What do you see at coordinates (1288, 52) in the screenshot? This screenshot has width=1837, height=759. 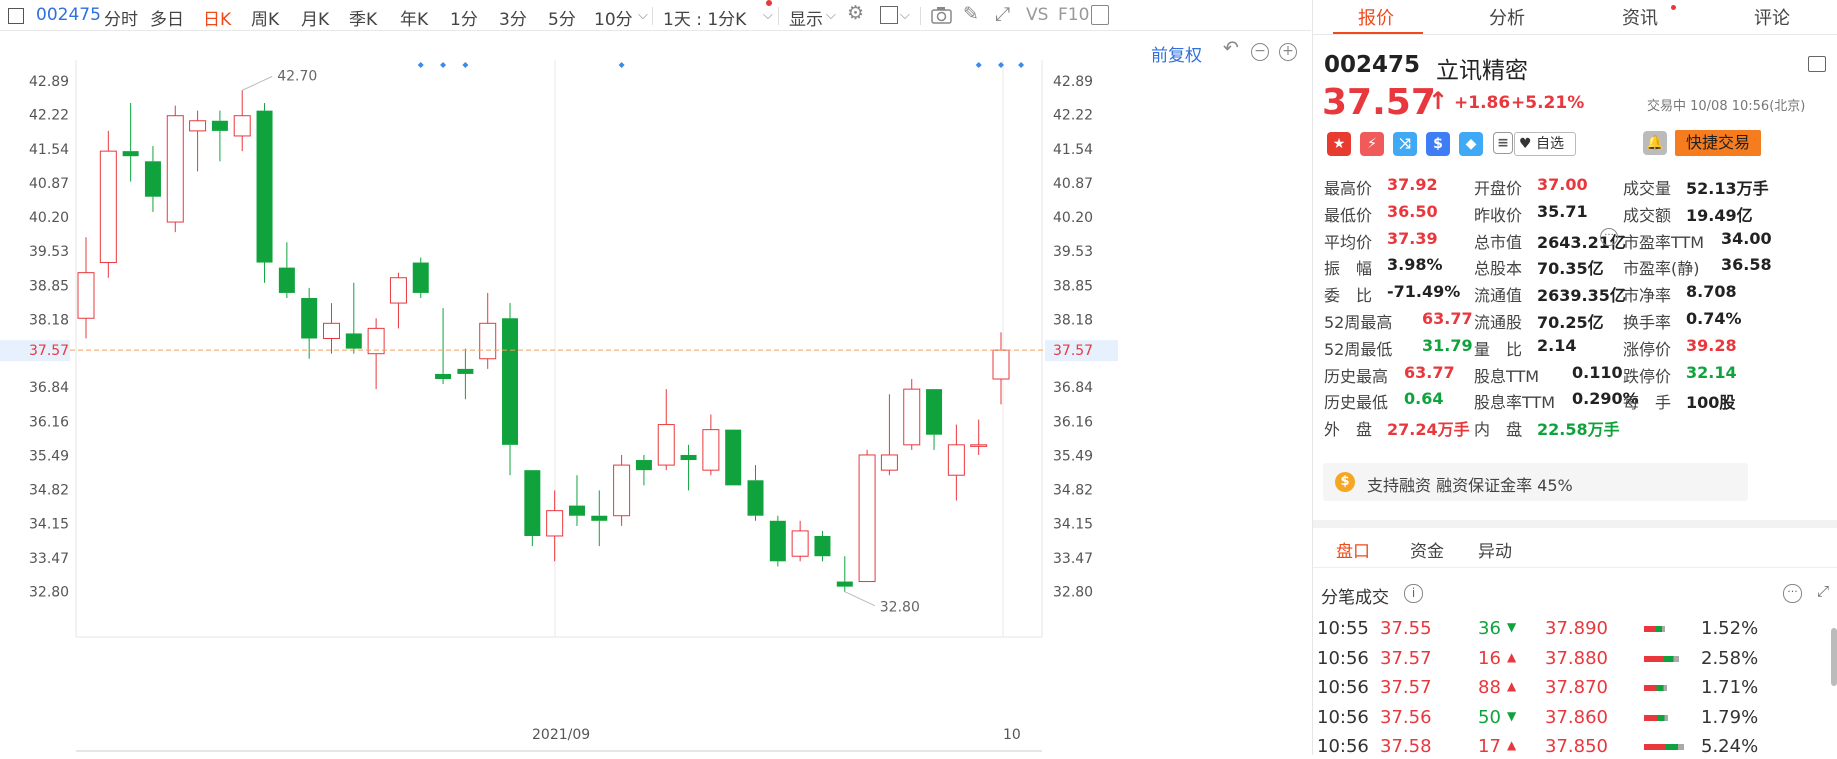 I see `zoom-in-icon: +` at bounding box center [1288, 52].